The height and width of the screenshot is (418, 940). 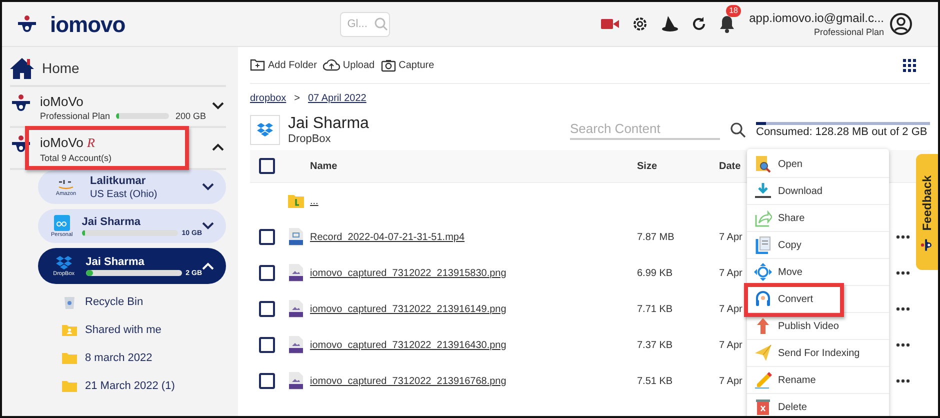 I want to click on feedback-tab: Feedback, so click(x=927, y=212).